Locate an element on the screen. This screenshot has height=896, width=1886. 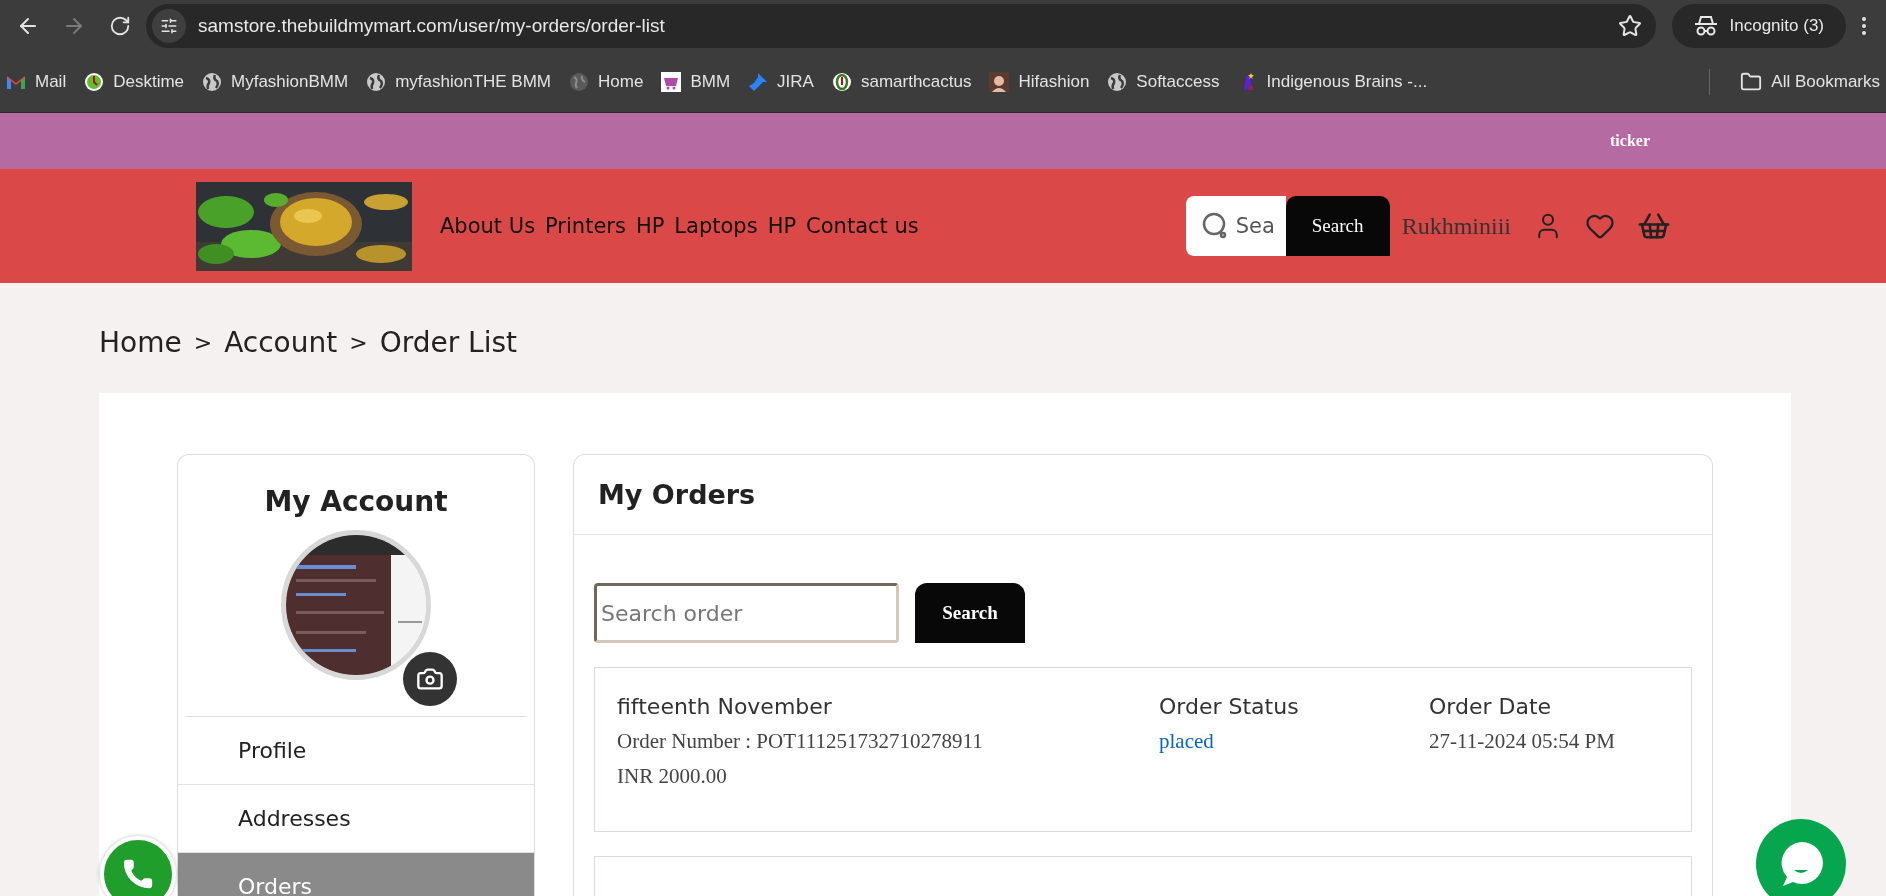
bookmarks-folder-link: All Bookmarks is located at coordinates (1810, 82).